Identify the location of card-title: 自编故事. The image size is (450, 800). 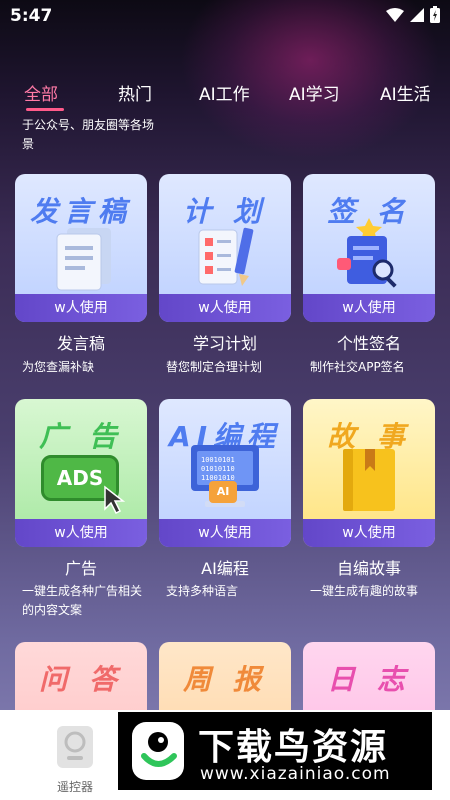
(368, 568).